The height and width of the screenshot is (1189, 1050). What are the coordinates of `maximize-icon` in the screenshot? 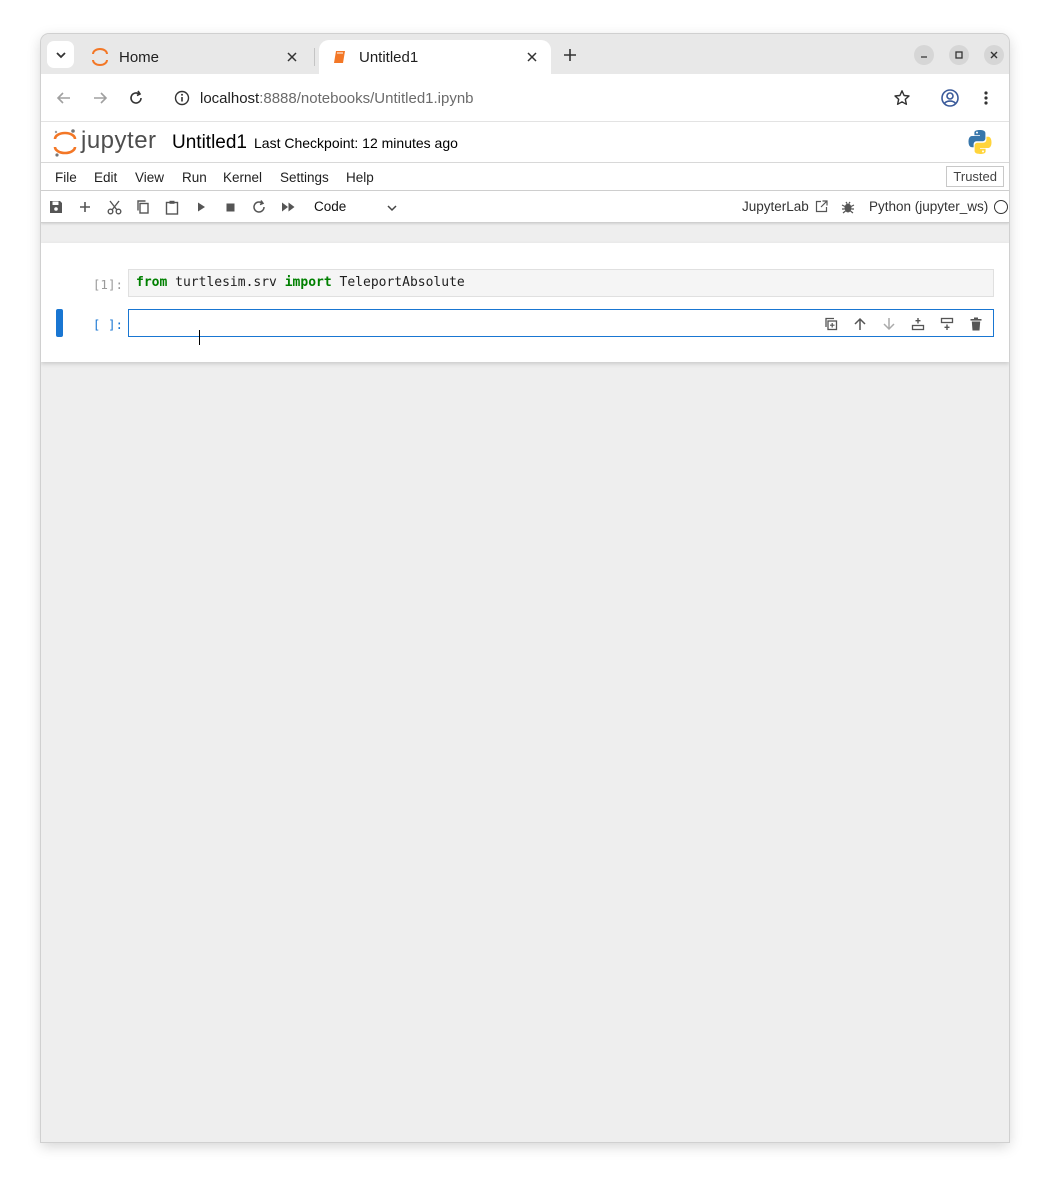 It's located at (959, 55).